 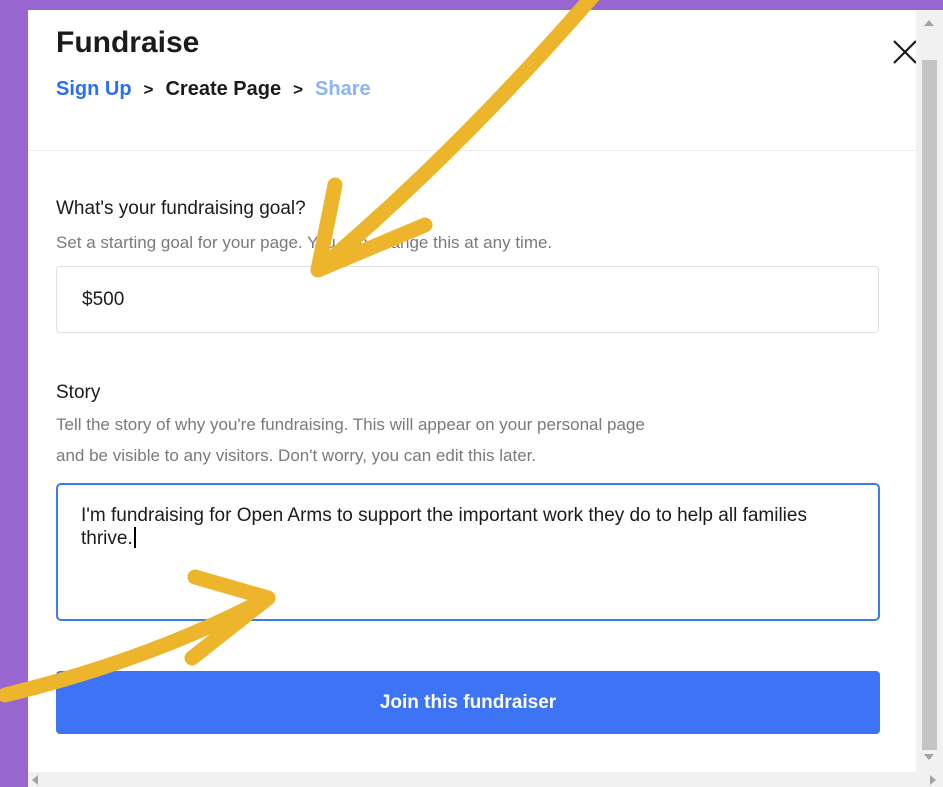 What do you see at coordinates (103, 299) in the screenshot?
I see `goal-amount-value: $500` at bounding box center [103, 299].